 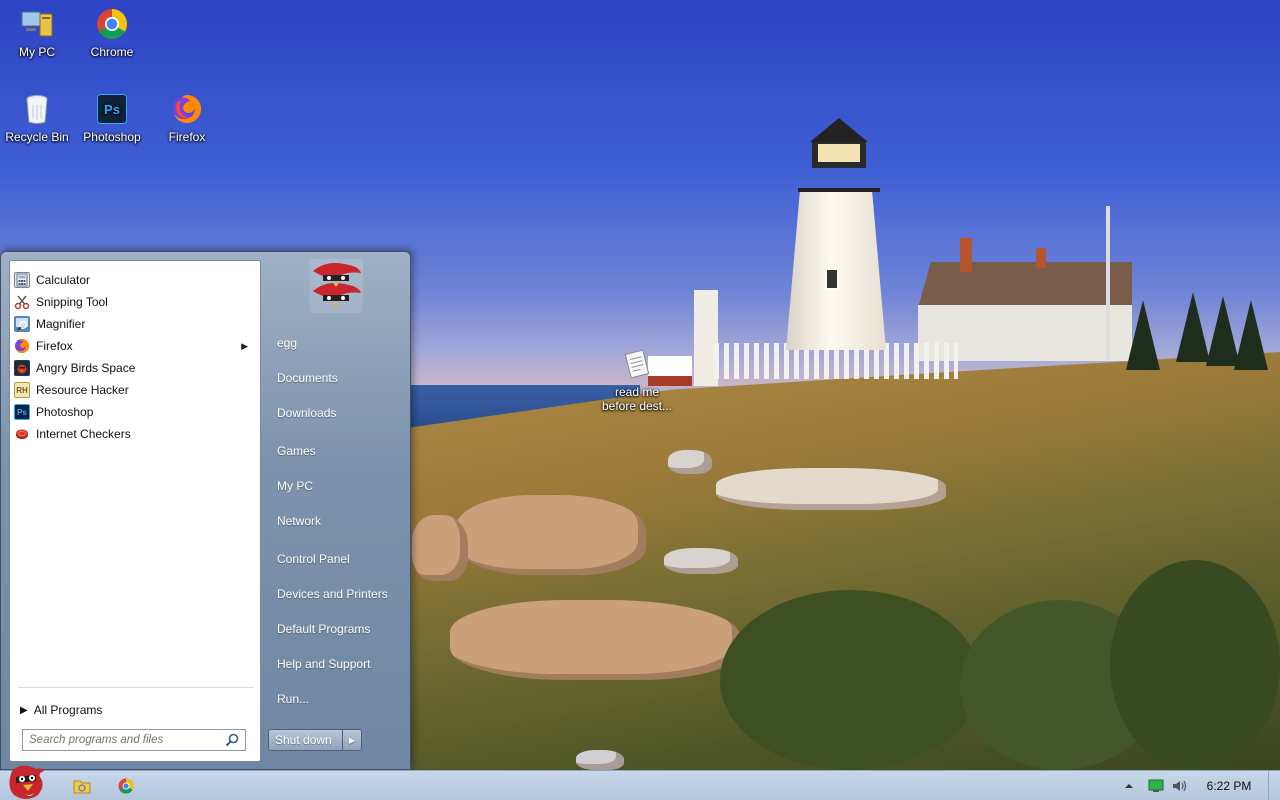 I want to click on wallpaper-lighthouse-gallery, so click(x=839, y=178).